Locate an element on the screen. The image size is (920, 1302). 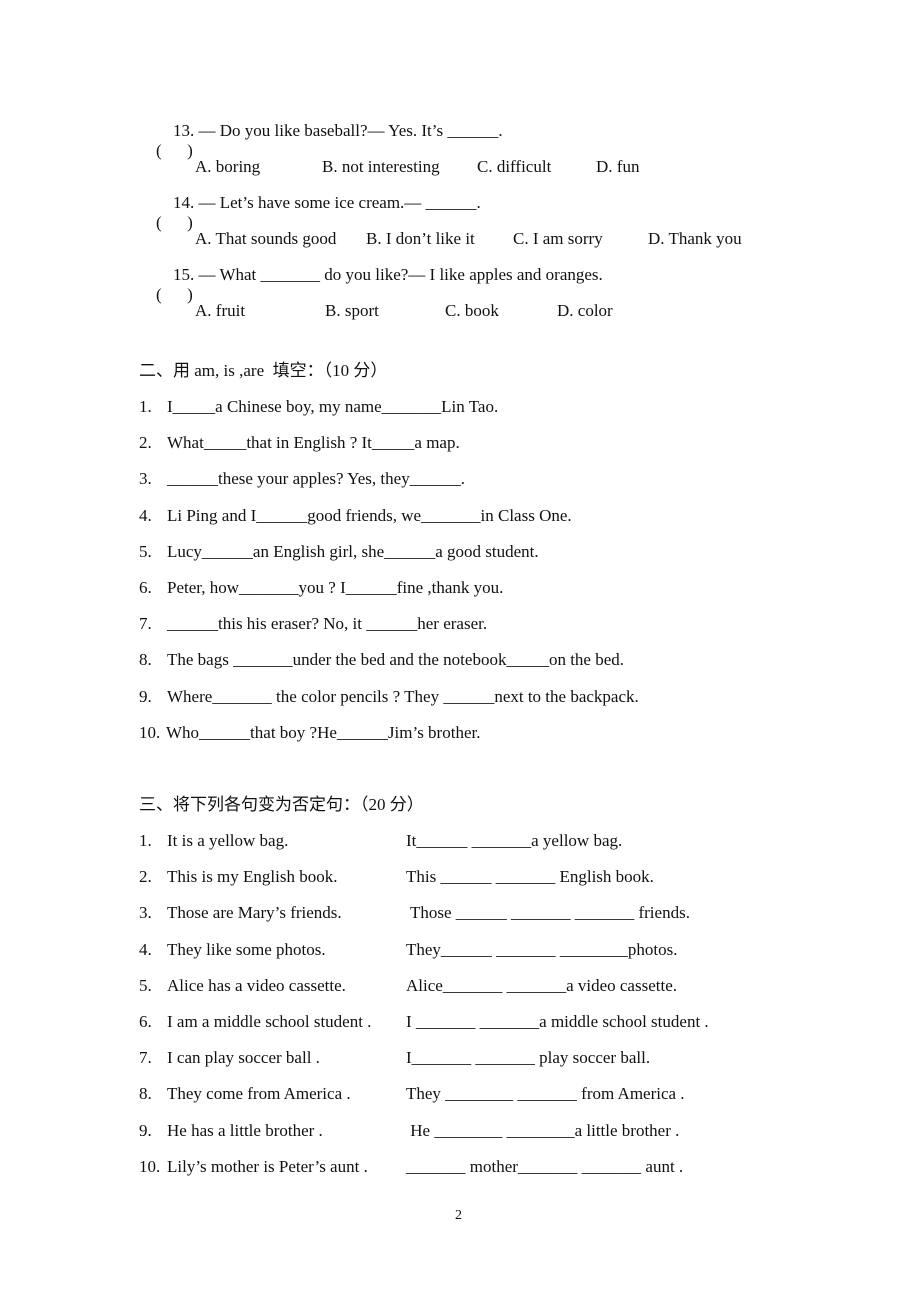
option-d: D. fun is located at coordinates (618, 166).